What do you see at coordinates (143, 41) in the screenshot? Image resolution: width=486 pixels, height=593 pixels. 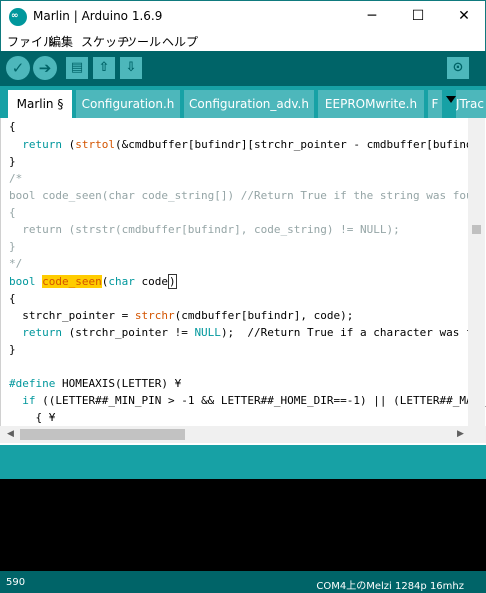 I see `menu-tools: ツール` at bounding box center [143, 41].